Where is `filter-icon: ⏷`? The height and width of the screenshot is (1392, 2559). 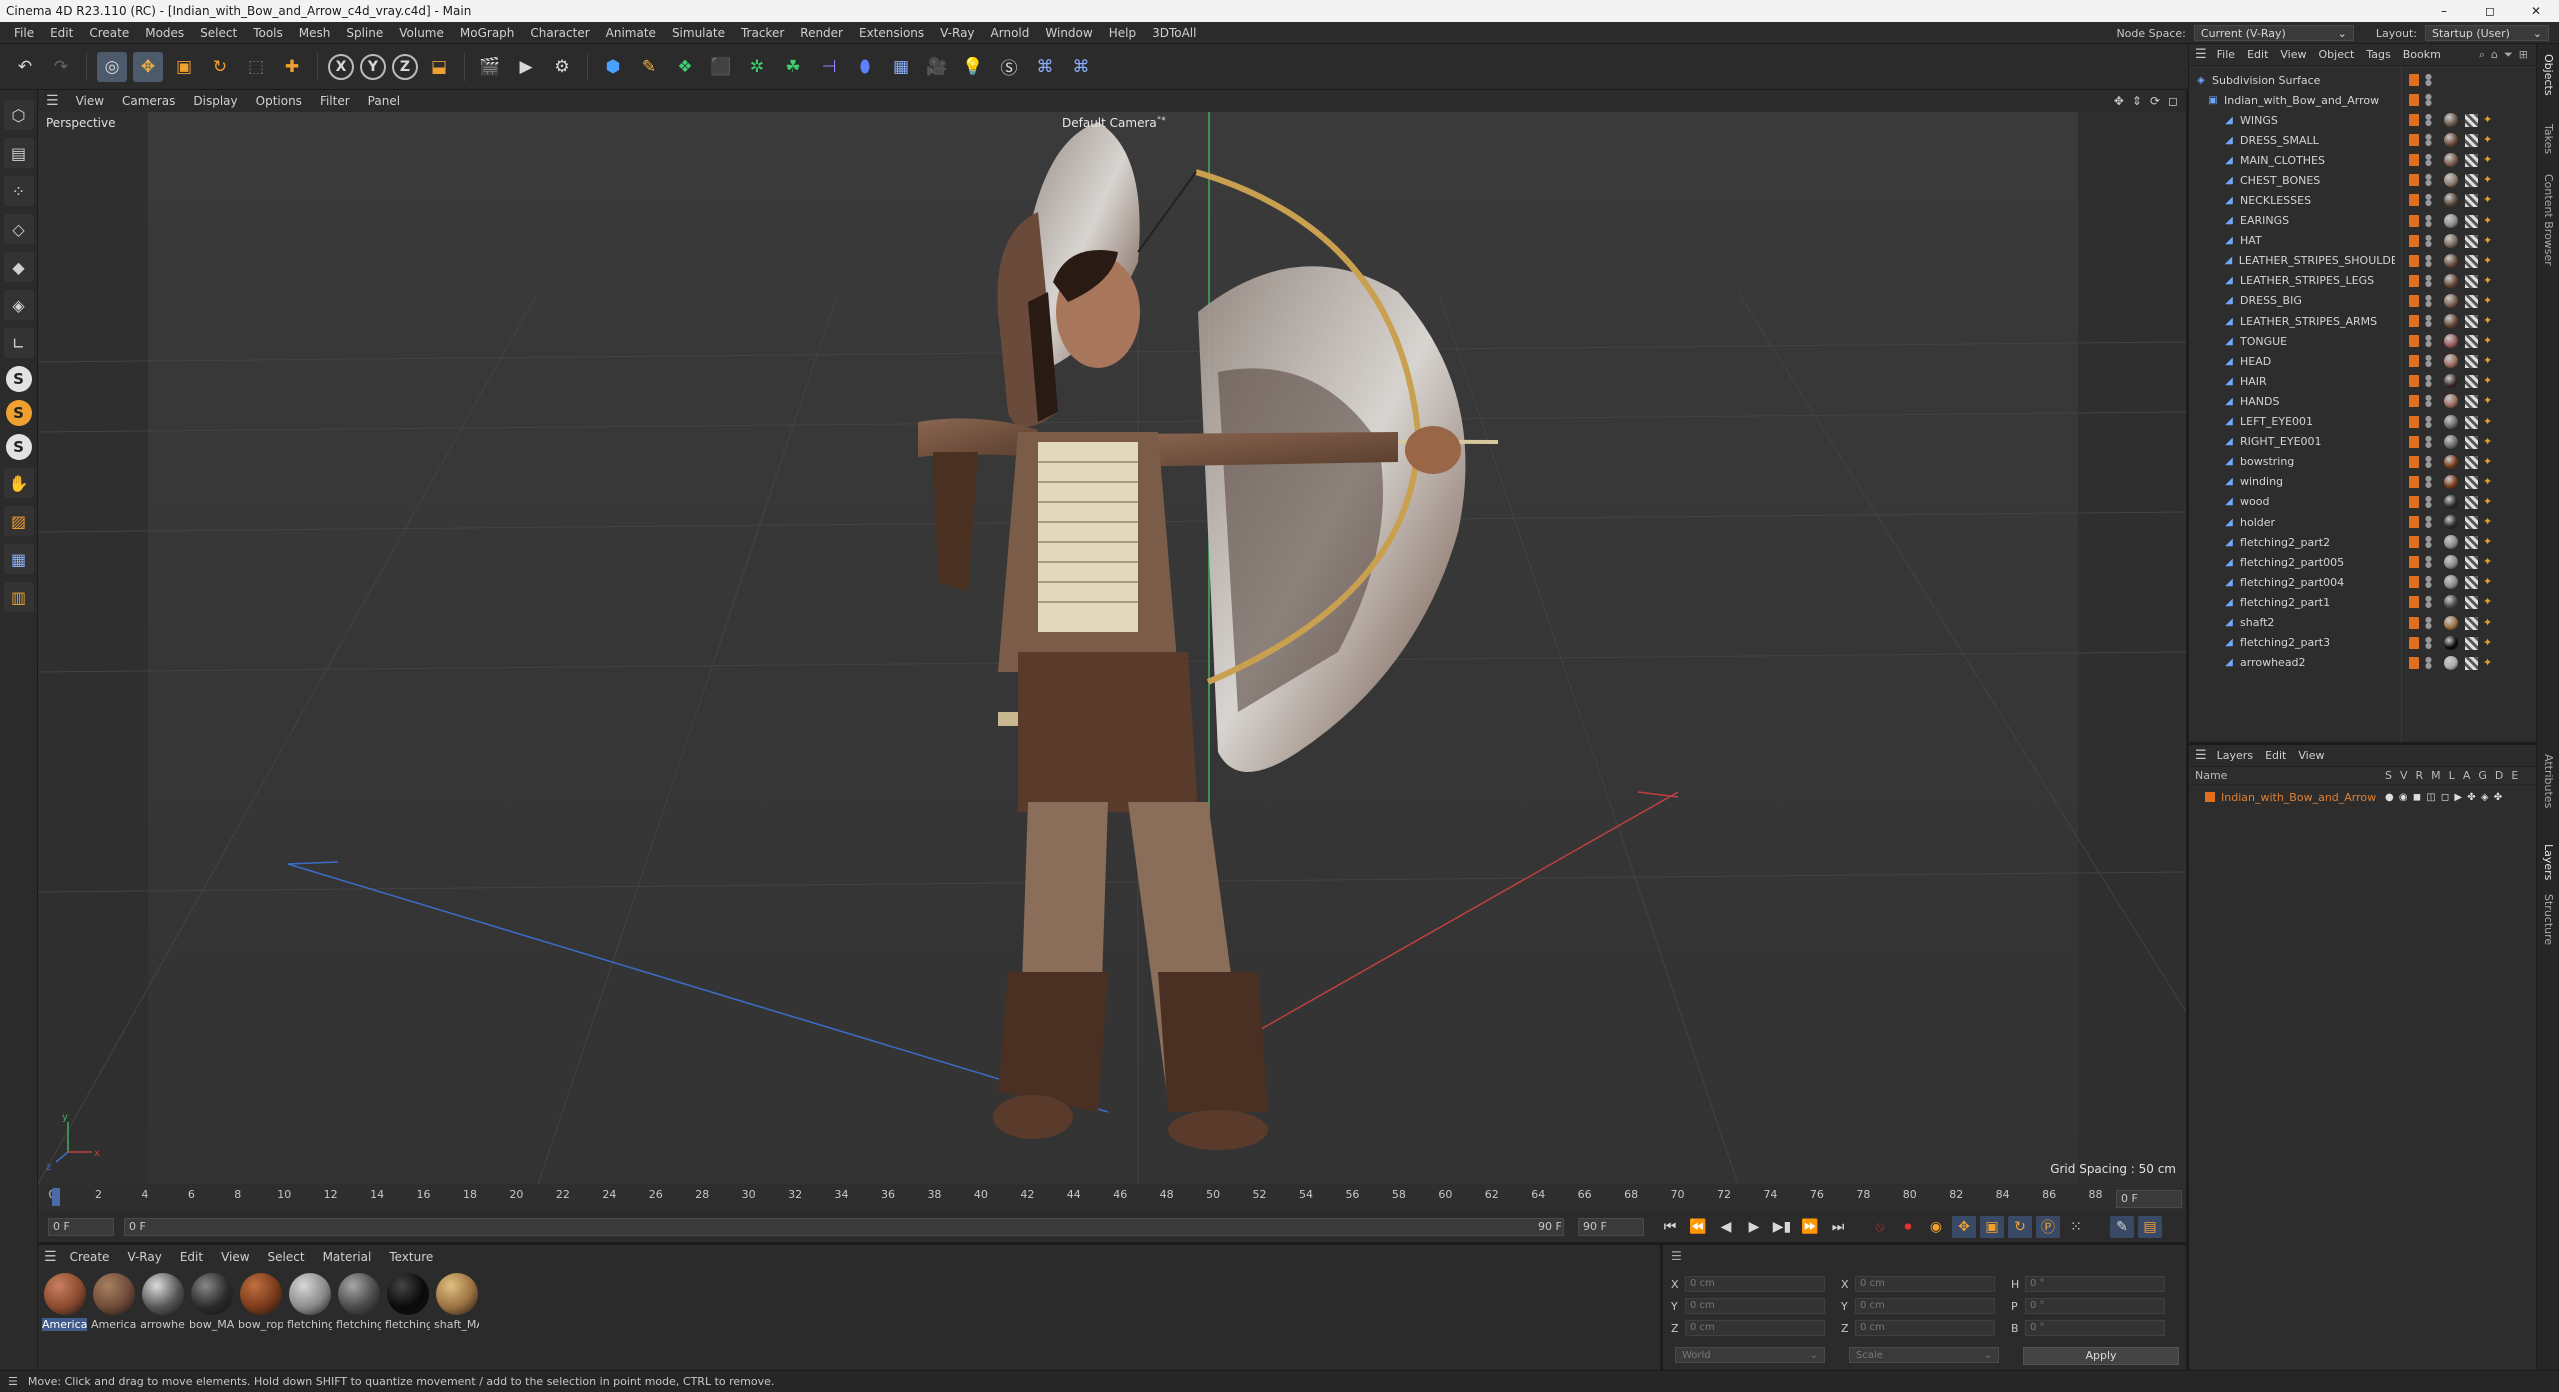 filter-icon: ⏷ is located at coordinates (2508, 55).